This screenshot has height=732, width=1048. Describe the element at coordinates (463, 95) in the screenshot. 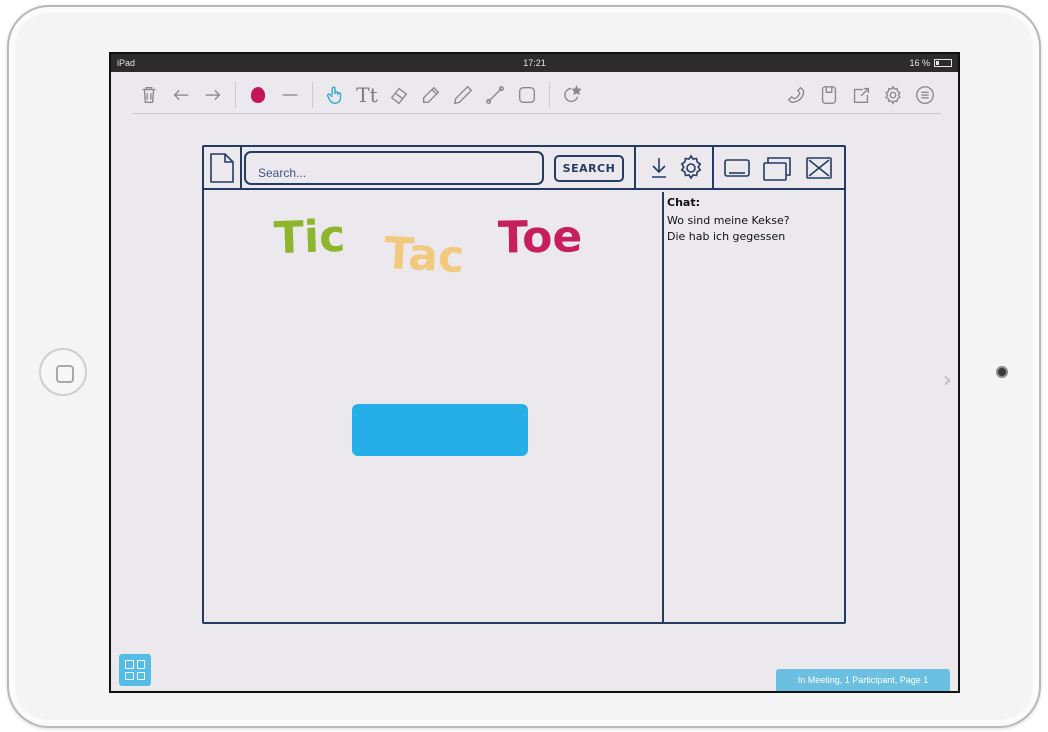

I see `pen-icon` at that location.